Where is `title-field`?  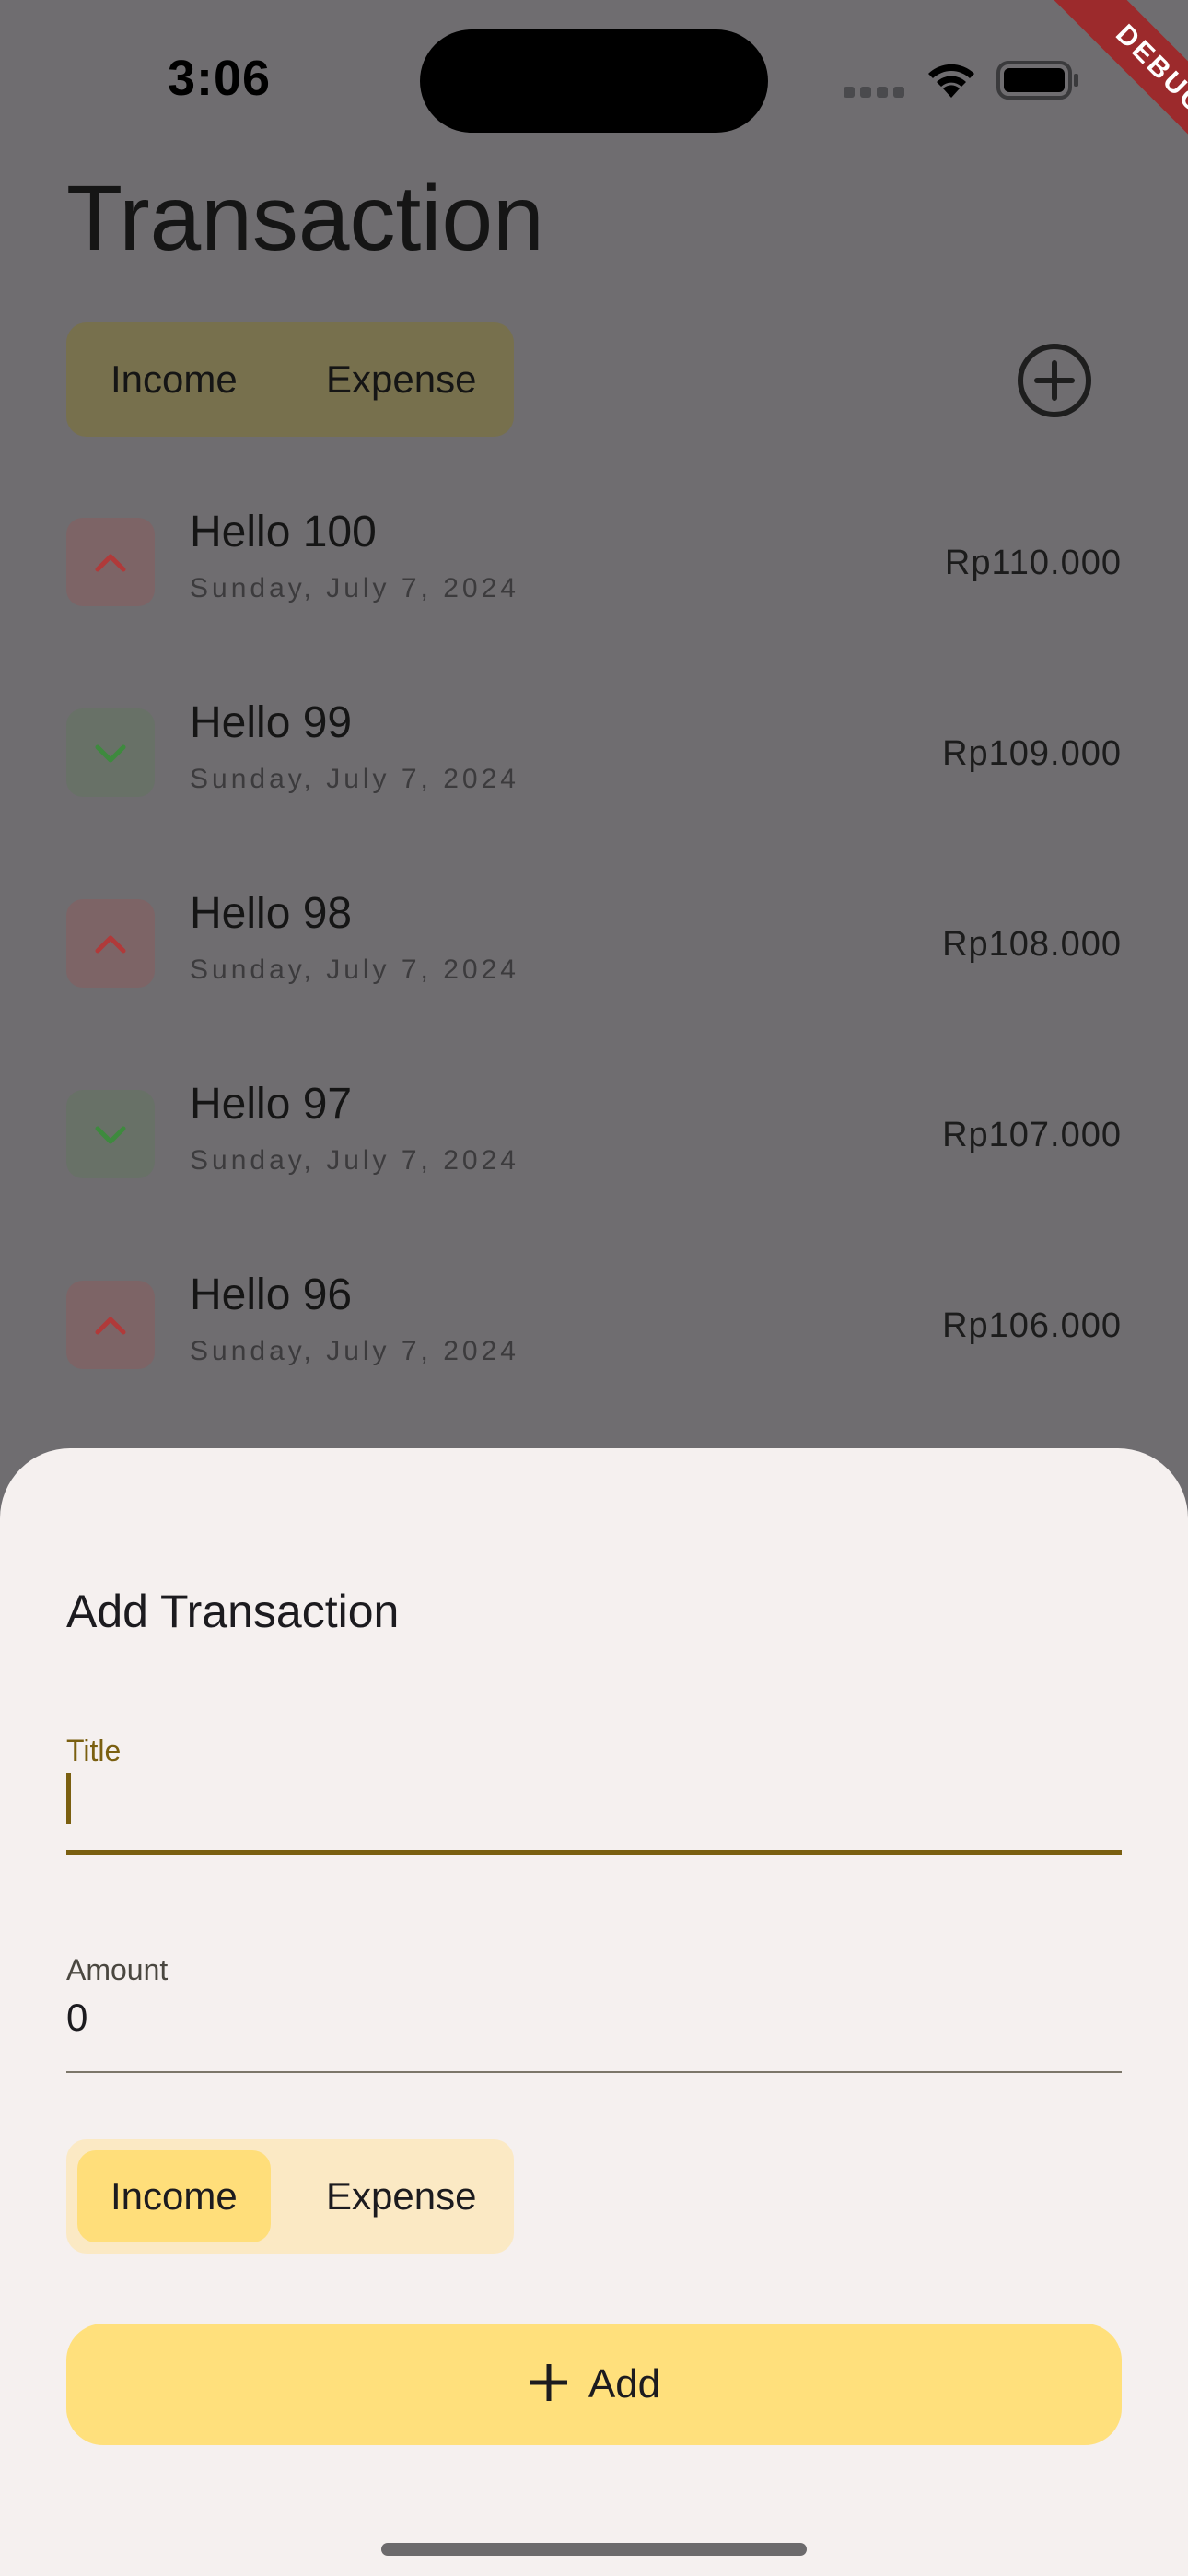 title-field is located at coordinates (594, 1852).